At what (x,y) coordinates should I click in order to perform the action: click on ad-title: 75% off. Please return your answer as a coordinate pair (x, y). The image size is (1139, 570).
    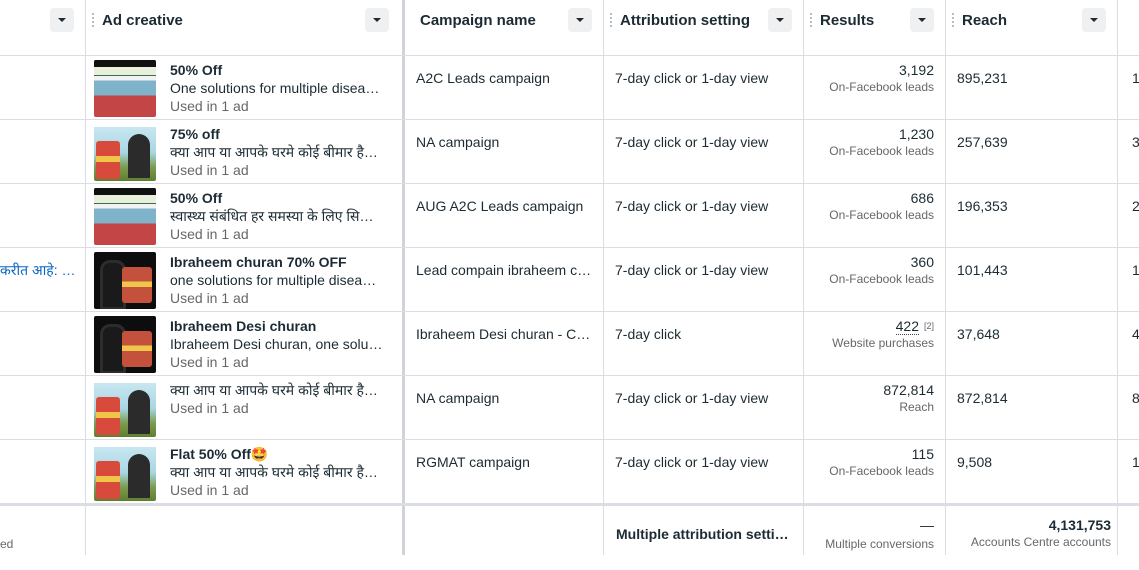
    Looking at the image, I should click on (195, 134).